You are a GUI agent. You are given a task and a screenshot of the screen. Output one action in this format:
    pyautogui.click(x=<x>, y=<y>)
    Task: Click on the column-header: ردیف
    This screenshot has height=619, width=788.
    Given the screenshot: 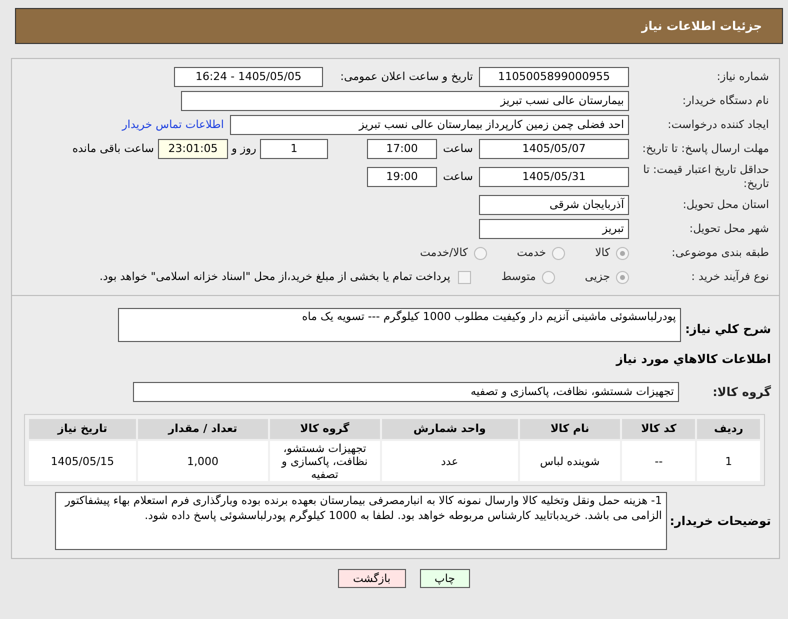 What is the action you would take?
    pyautogui.click(x=728, y=429)
    